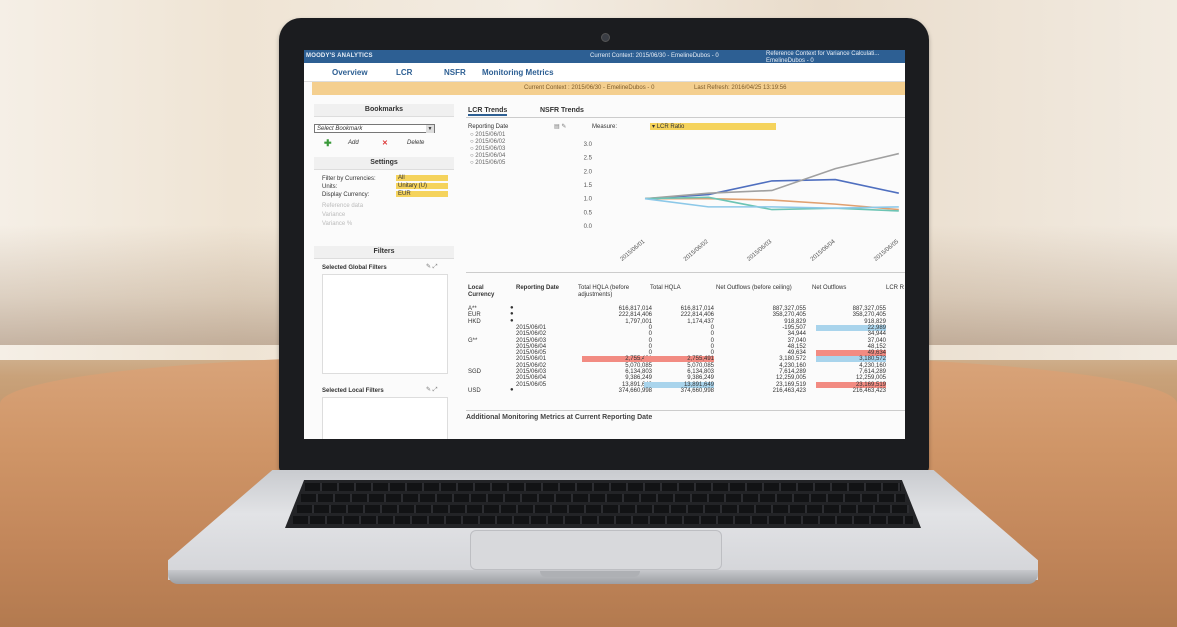  Describe the element at coordinates (848, 288) in the screenshot. I see `table-header: Net Outflows` at that location.